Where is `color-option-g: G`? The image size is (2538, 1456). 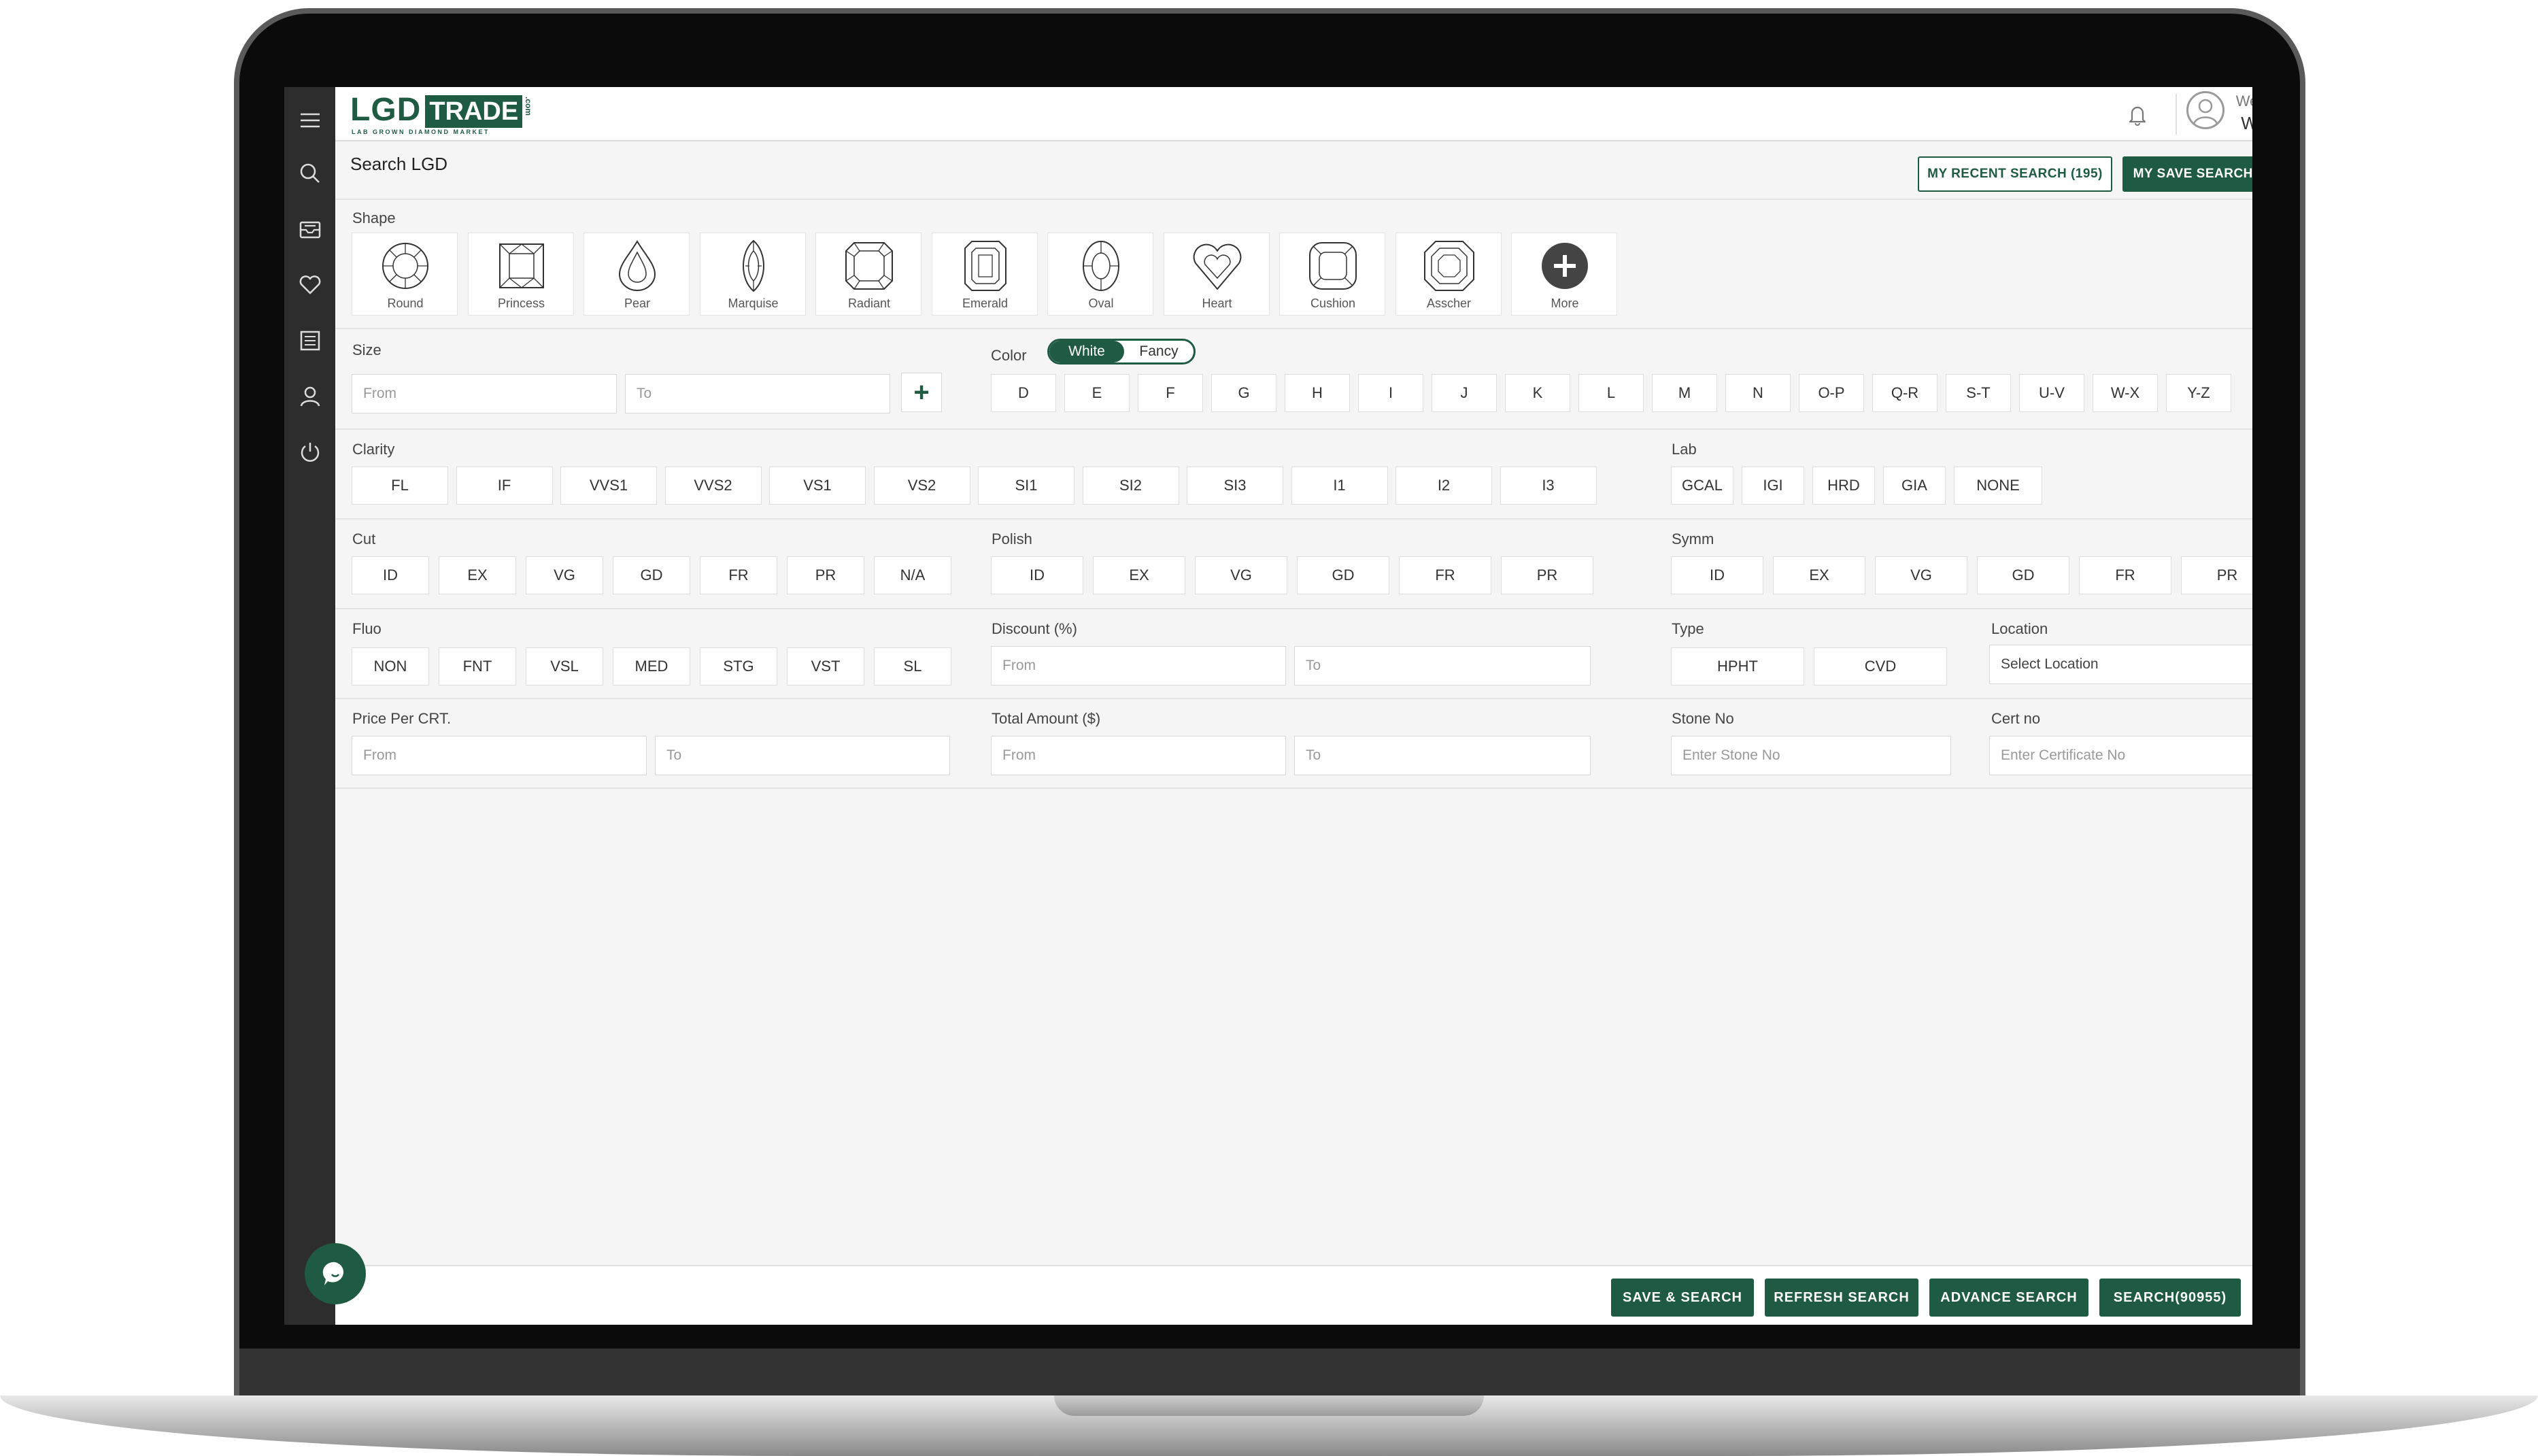 color-option-g: G is located at coordinates (1243, 393).